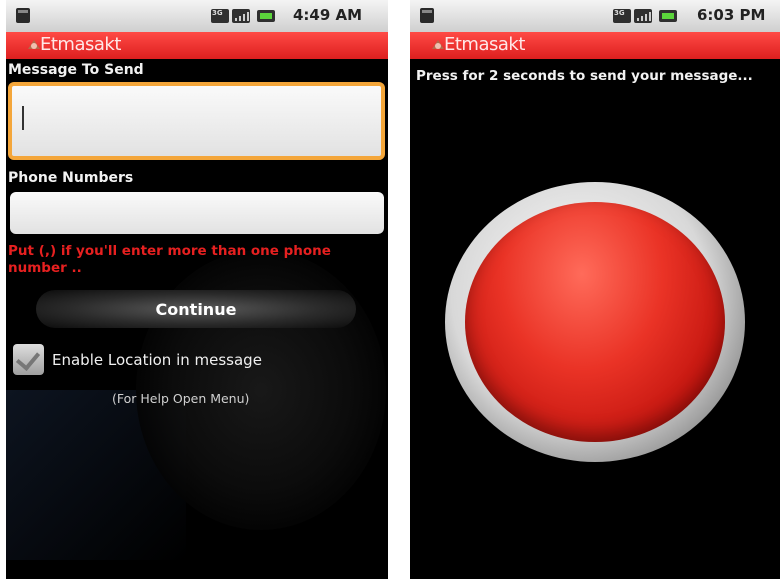 The height and width of the screenshot is (579, 781). Describe the element at coordinates (28, 359) in the screenshot. I see `location-checkbox` at that location.